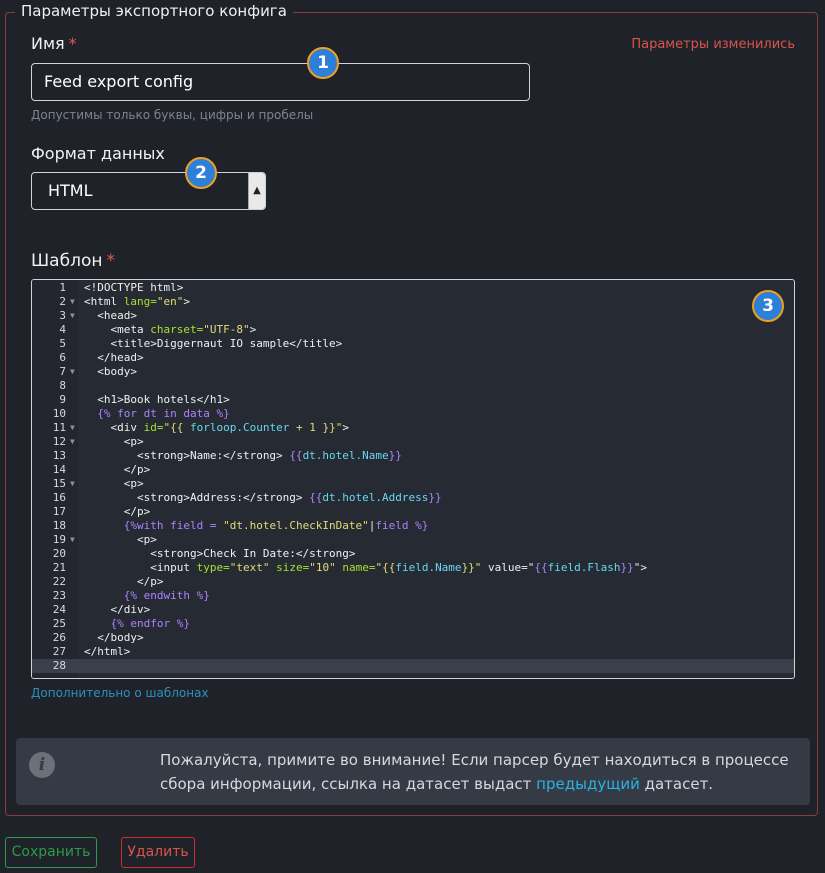  Describe the element at coordinates (62, 371) in the screenshot. I see `line-number: 7` at that location.